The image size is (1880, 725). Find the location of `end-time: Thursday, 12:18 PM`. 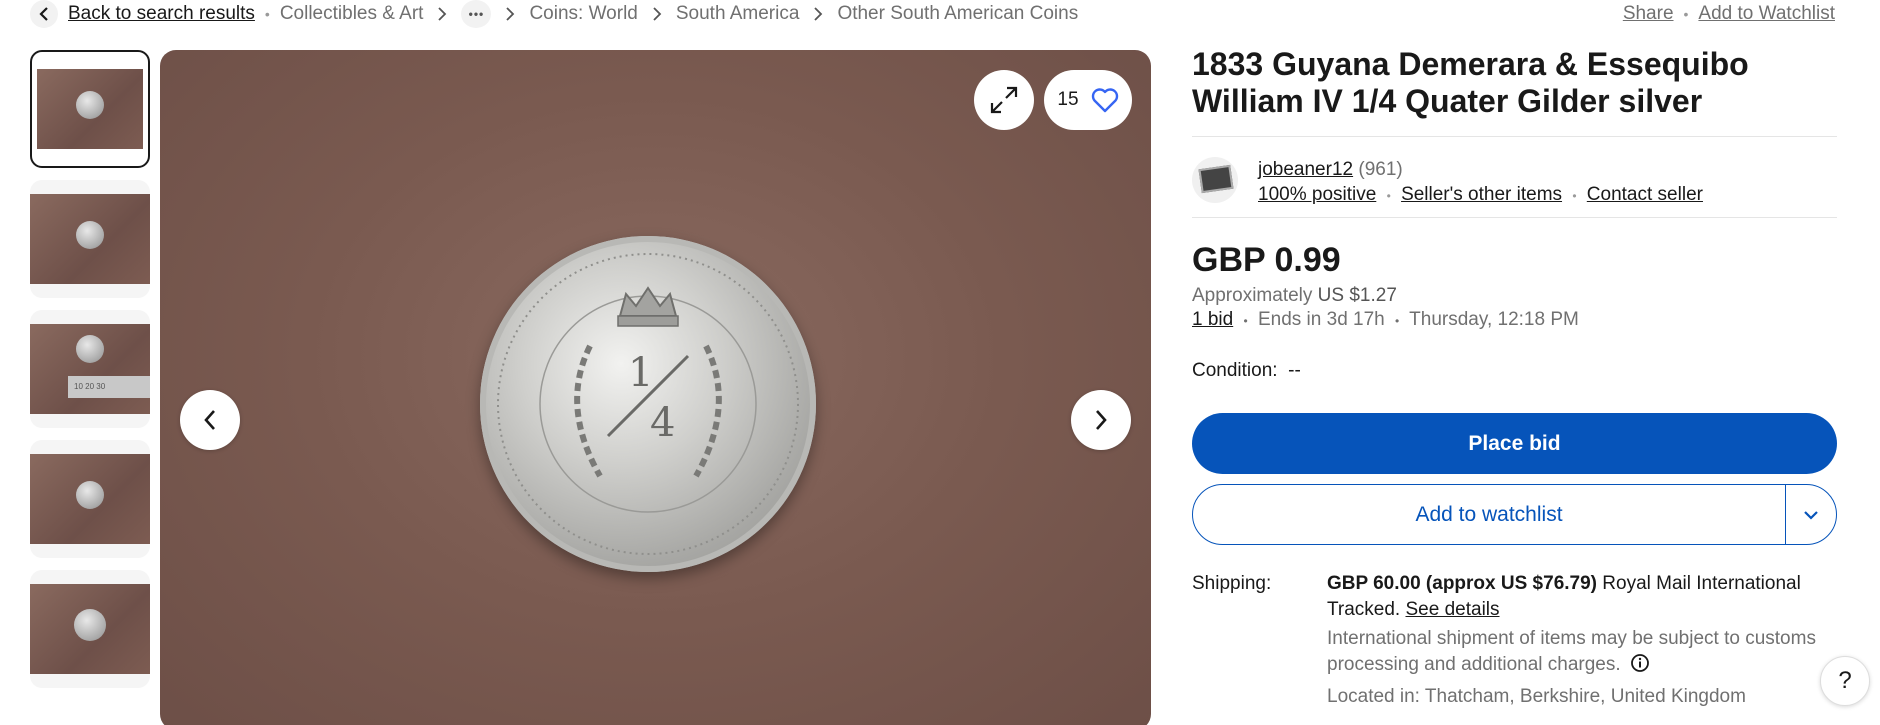

end-time: Thursday, 12:18 PM is located at coordinates (1494, 319).